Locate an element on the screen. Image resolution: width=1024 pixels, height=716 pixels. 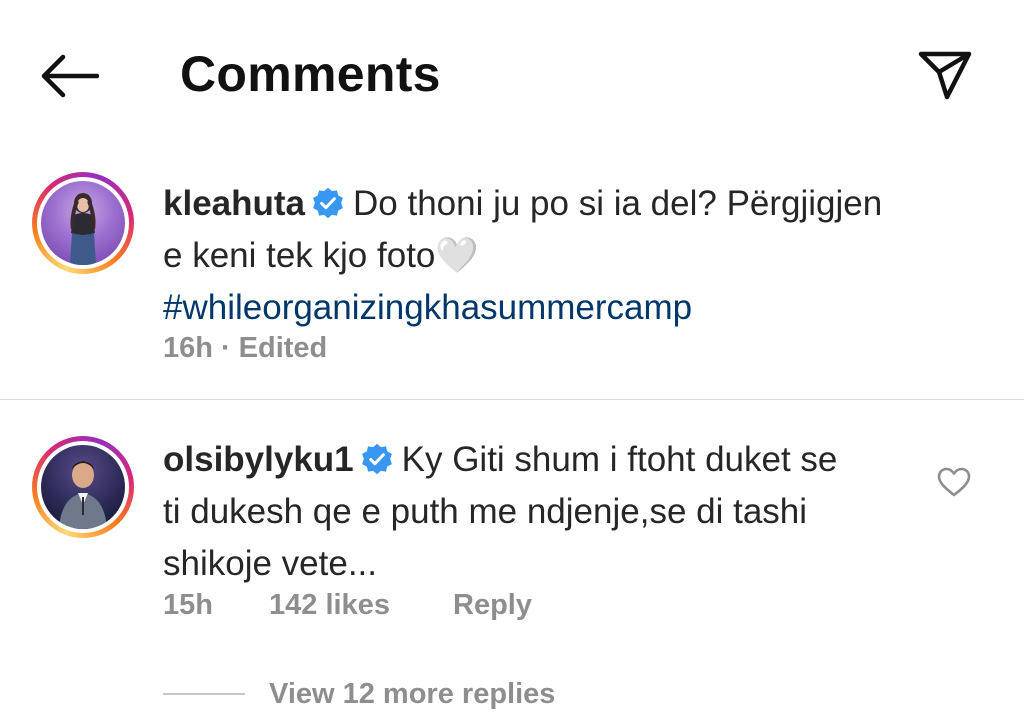
heart-outline-icon is located at coordinates (954, 482).